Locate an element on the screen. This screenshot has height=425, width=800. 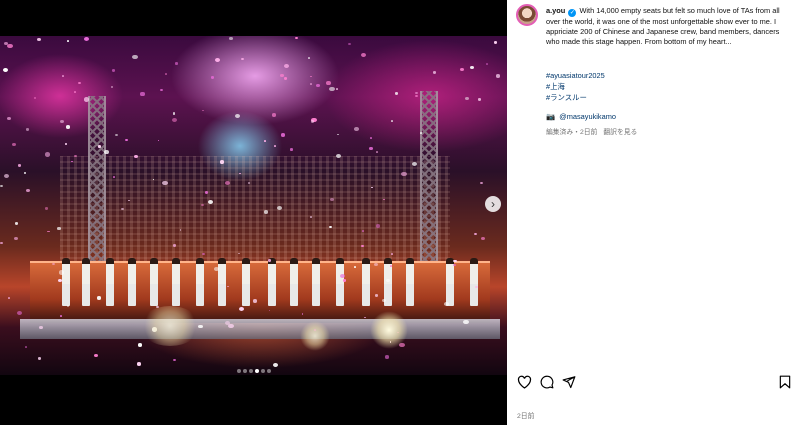
hashtag: #ランスルー is located at coordinates (575, 97).